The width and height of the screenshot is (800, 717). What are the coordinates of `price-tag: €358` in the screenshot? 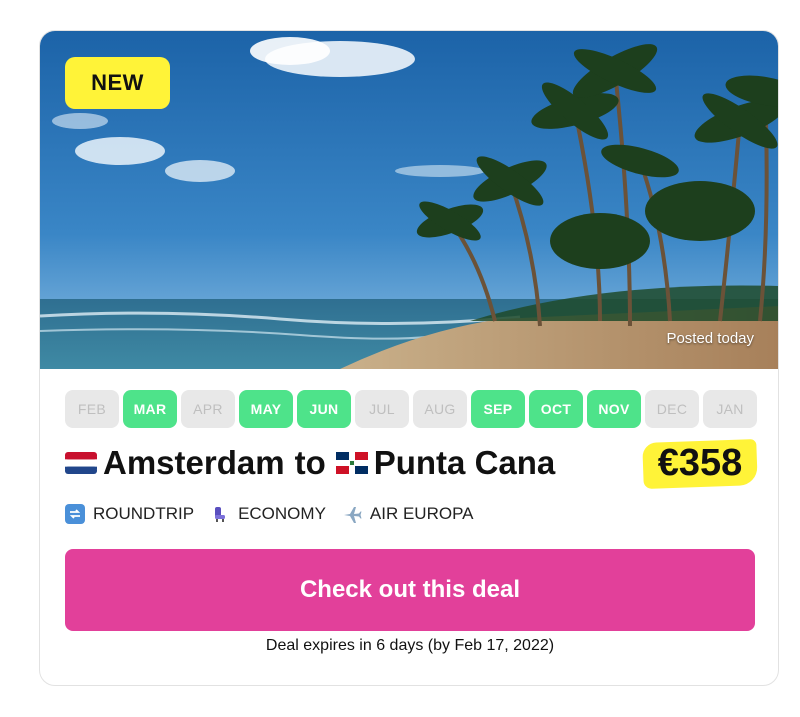 It's located at (700, 463).